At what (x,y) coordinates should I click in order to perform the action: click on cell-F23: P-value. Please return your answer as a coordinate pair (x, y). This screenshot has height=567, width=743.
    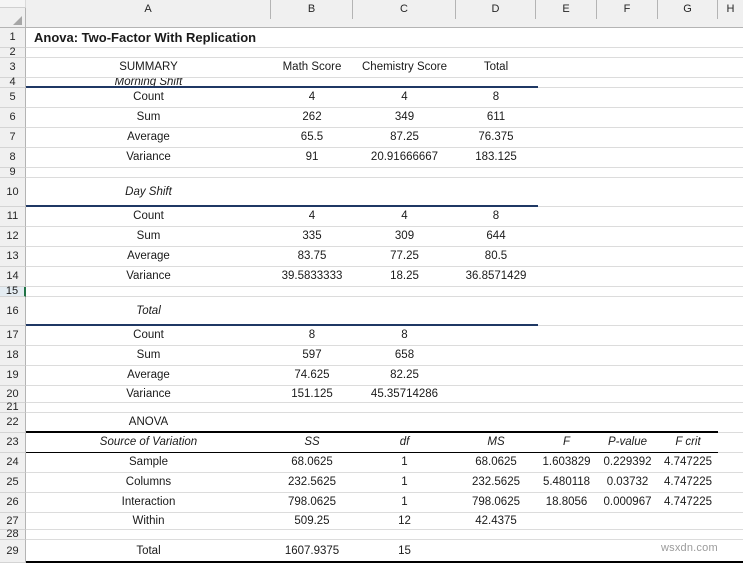
    Looking at the image, I should click on (627, 443).